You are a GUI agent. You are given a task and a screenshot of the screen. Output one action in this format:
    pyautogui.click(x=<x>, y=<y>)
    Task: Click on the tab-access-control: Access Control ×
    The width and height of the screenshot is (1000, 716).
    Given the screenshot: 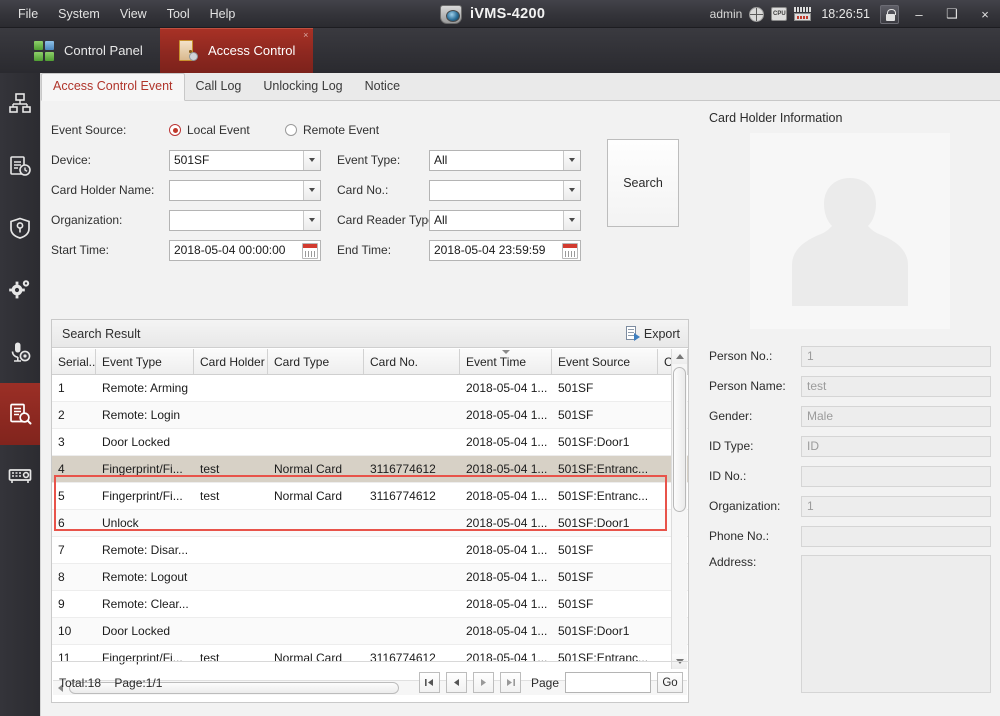 What is the action you would take?
    pyautogui.click(x=237, y=50)
    